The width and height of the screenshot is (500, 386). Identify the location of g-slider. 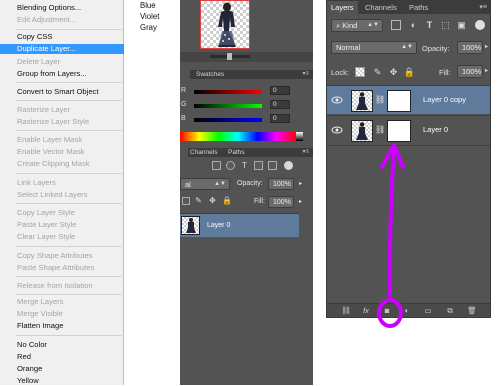
(228, 106).